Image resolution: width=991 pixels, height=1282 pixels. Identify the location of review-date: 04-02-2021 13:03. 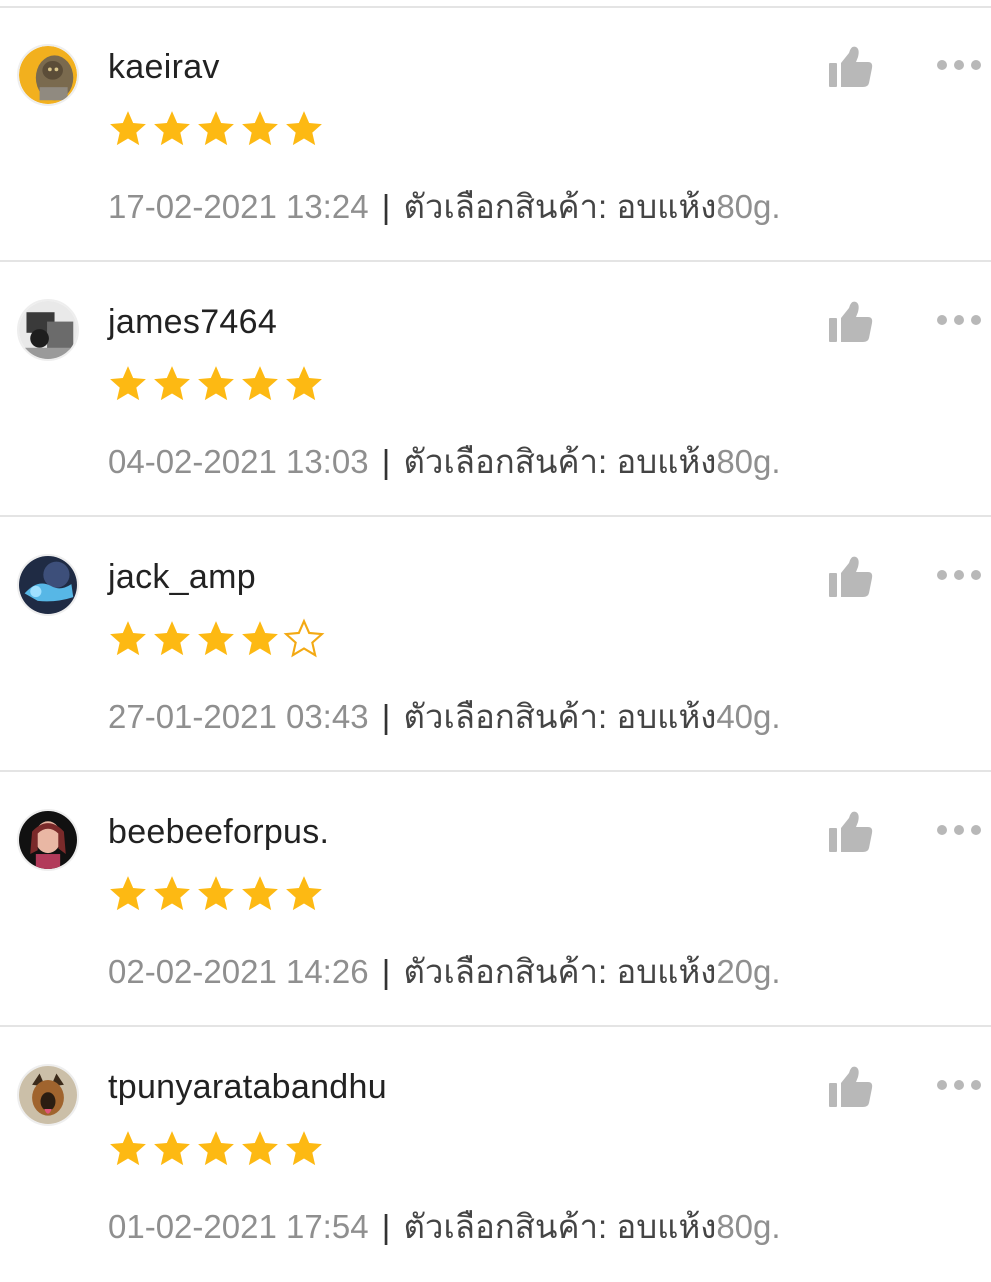
(238, 461).